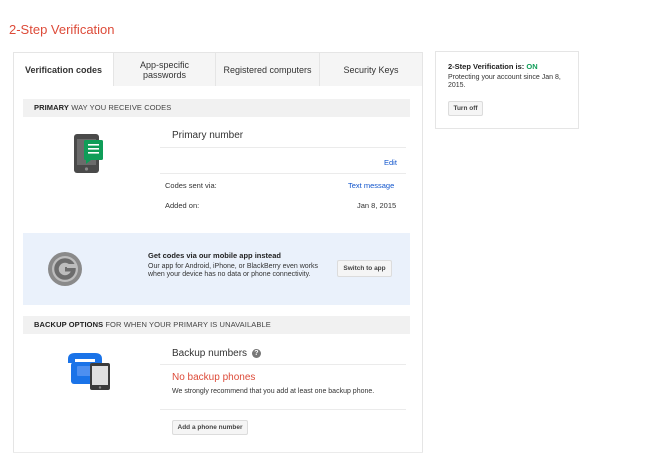 Image resolution: width=665 pixels, height=453 pixels. Describe the element at coordinates (89, 371) in the screenshot. I see `landline-and-tablet-icon` at that location.